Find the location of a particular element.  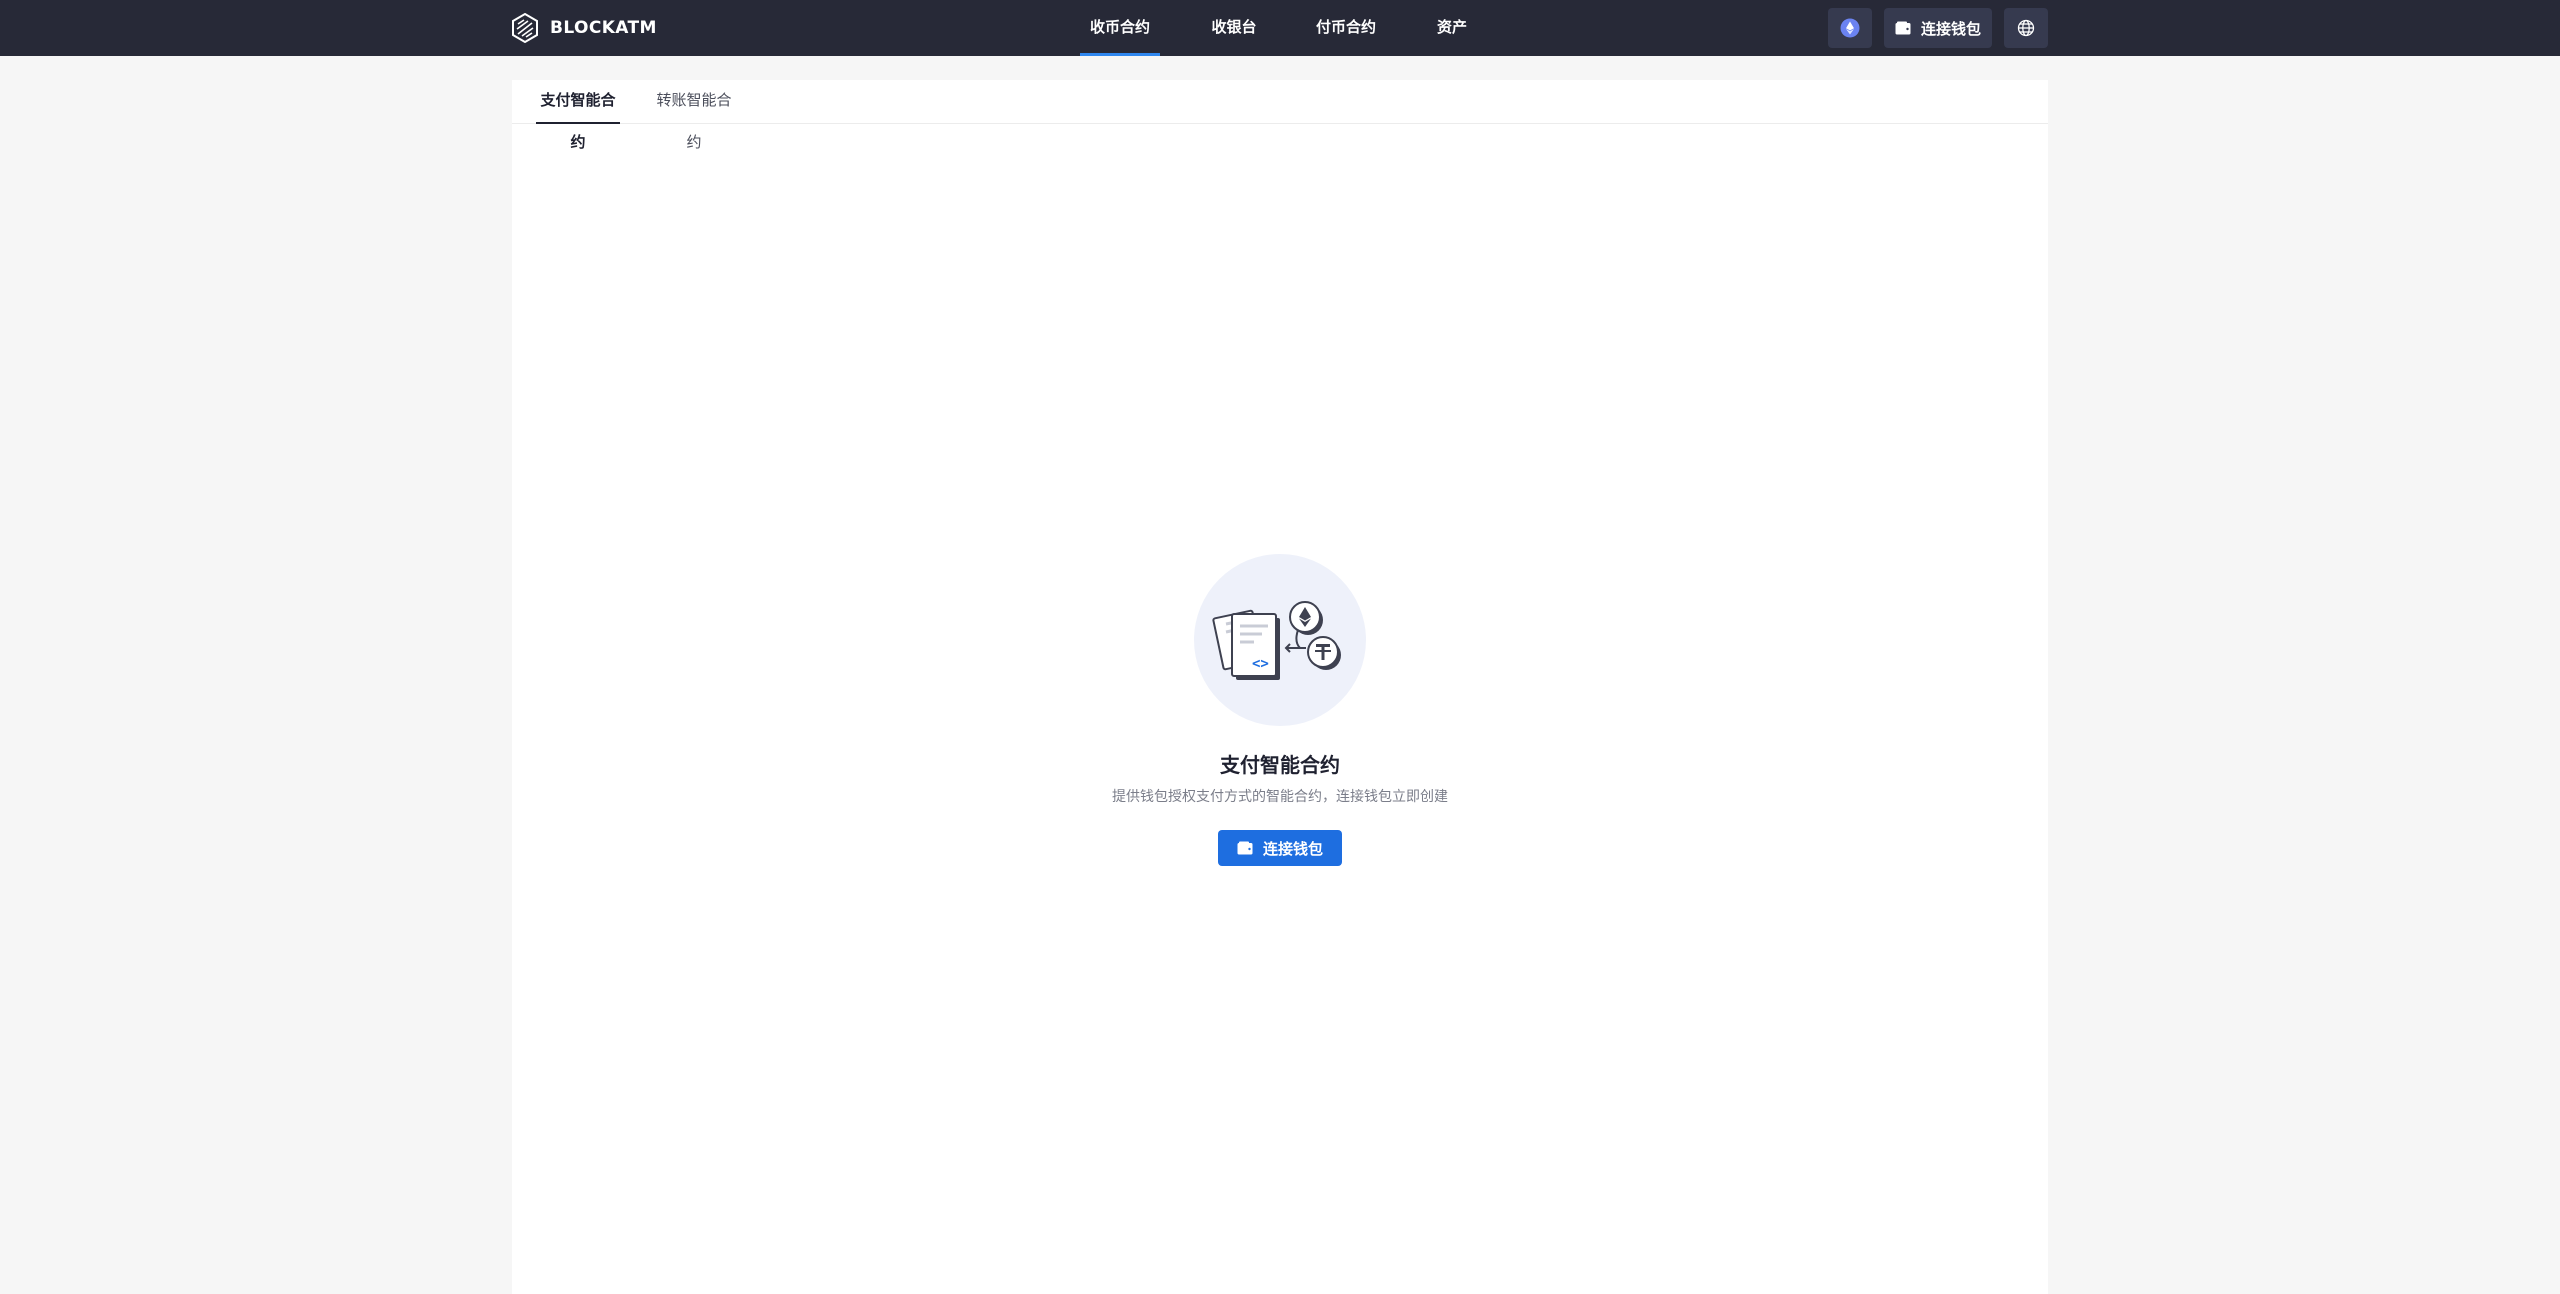

nav-receive-contract: 收币合约 is located at coordinates (1120, 28).